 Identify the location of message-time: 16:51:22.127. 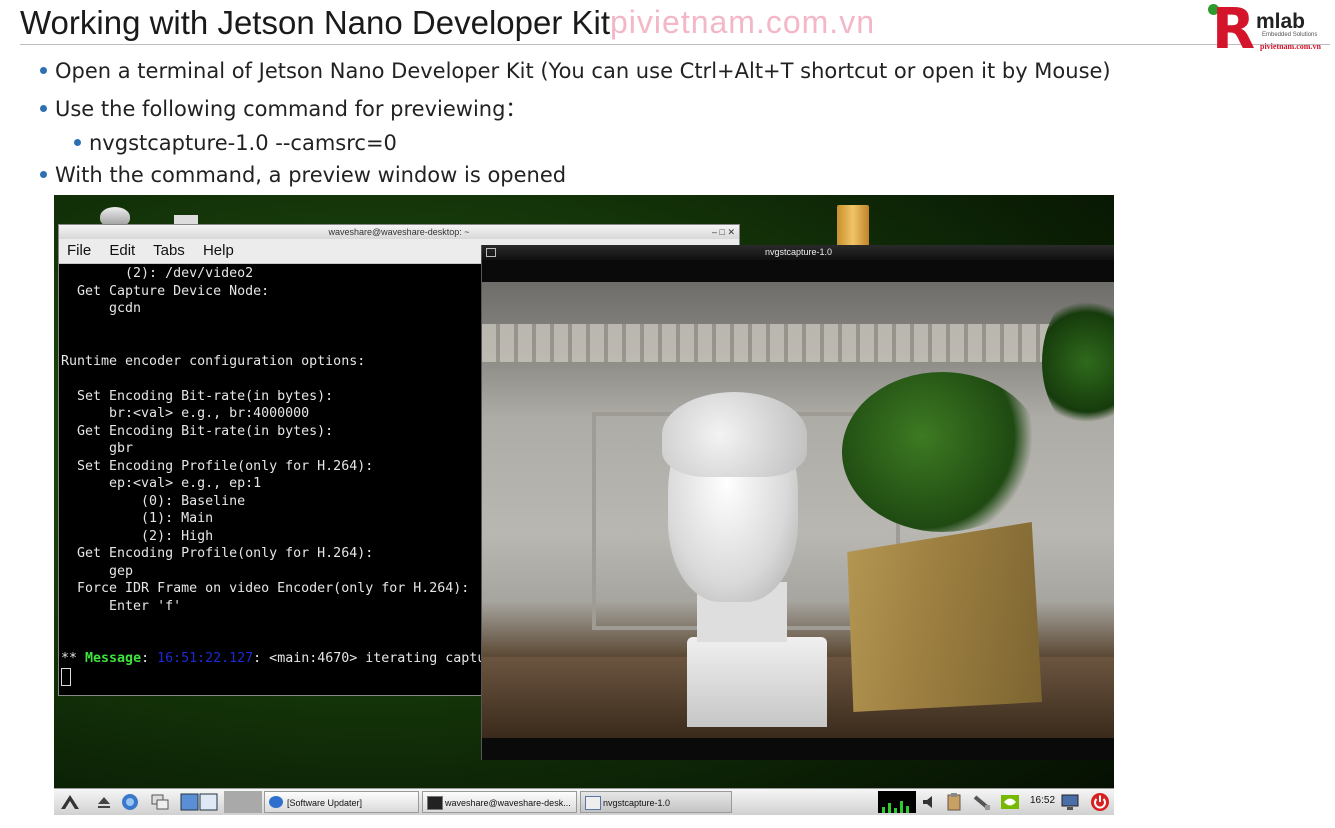
(205, 658).